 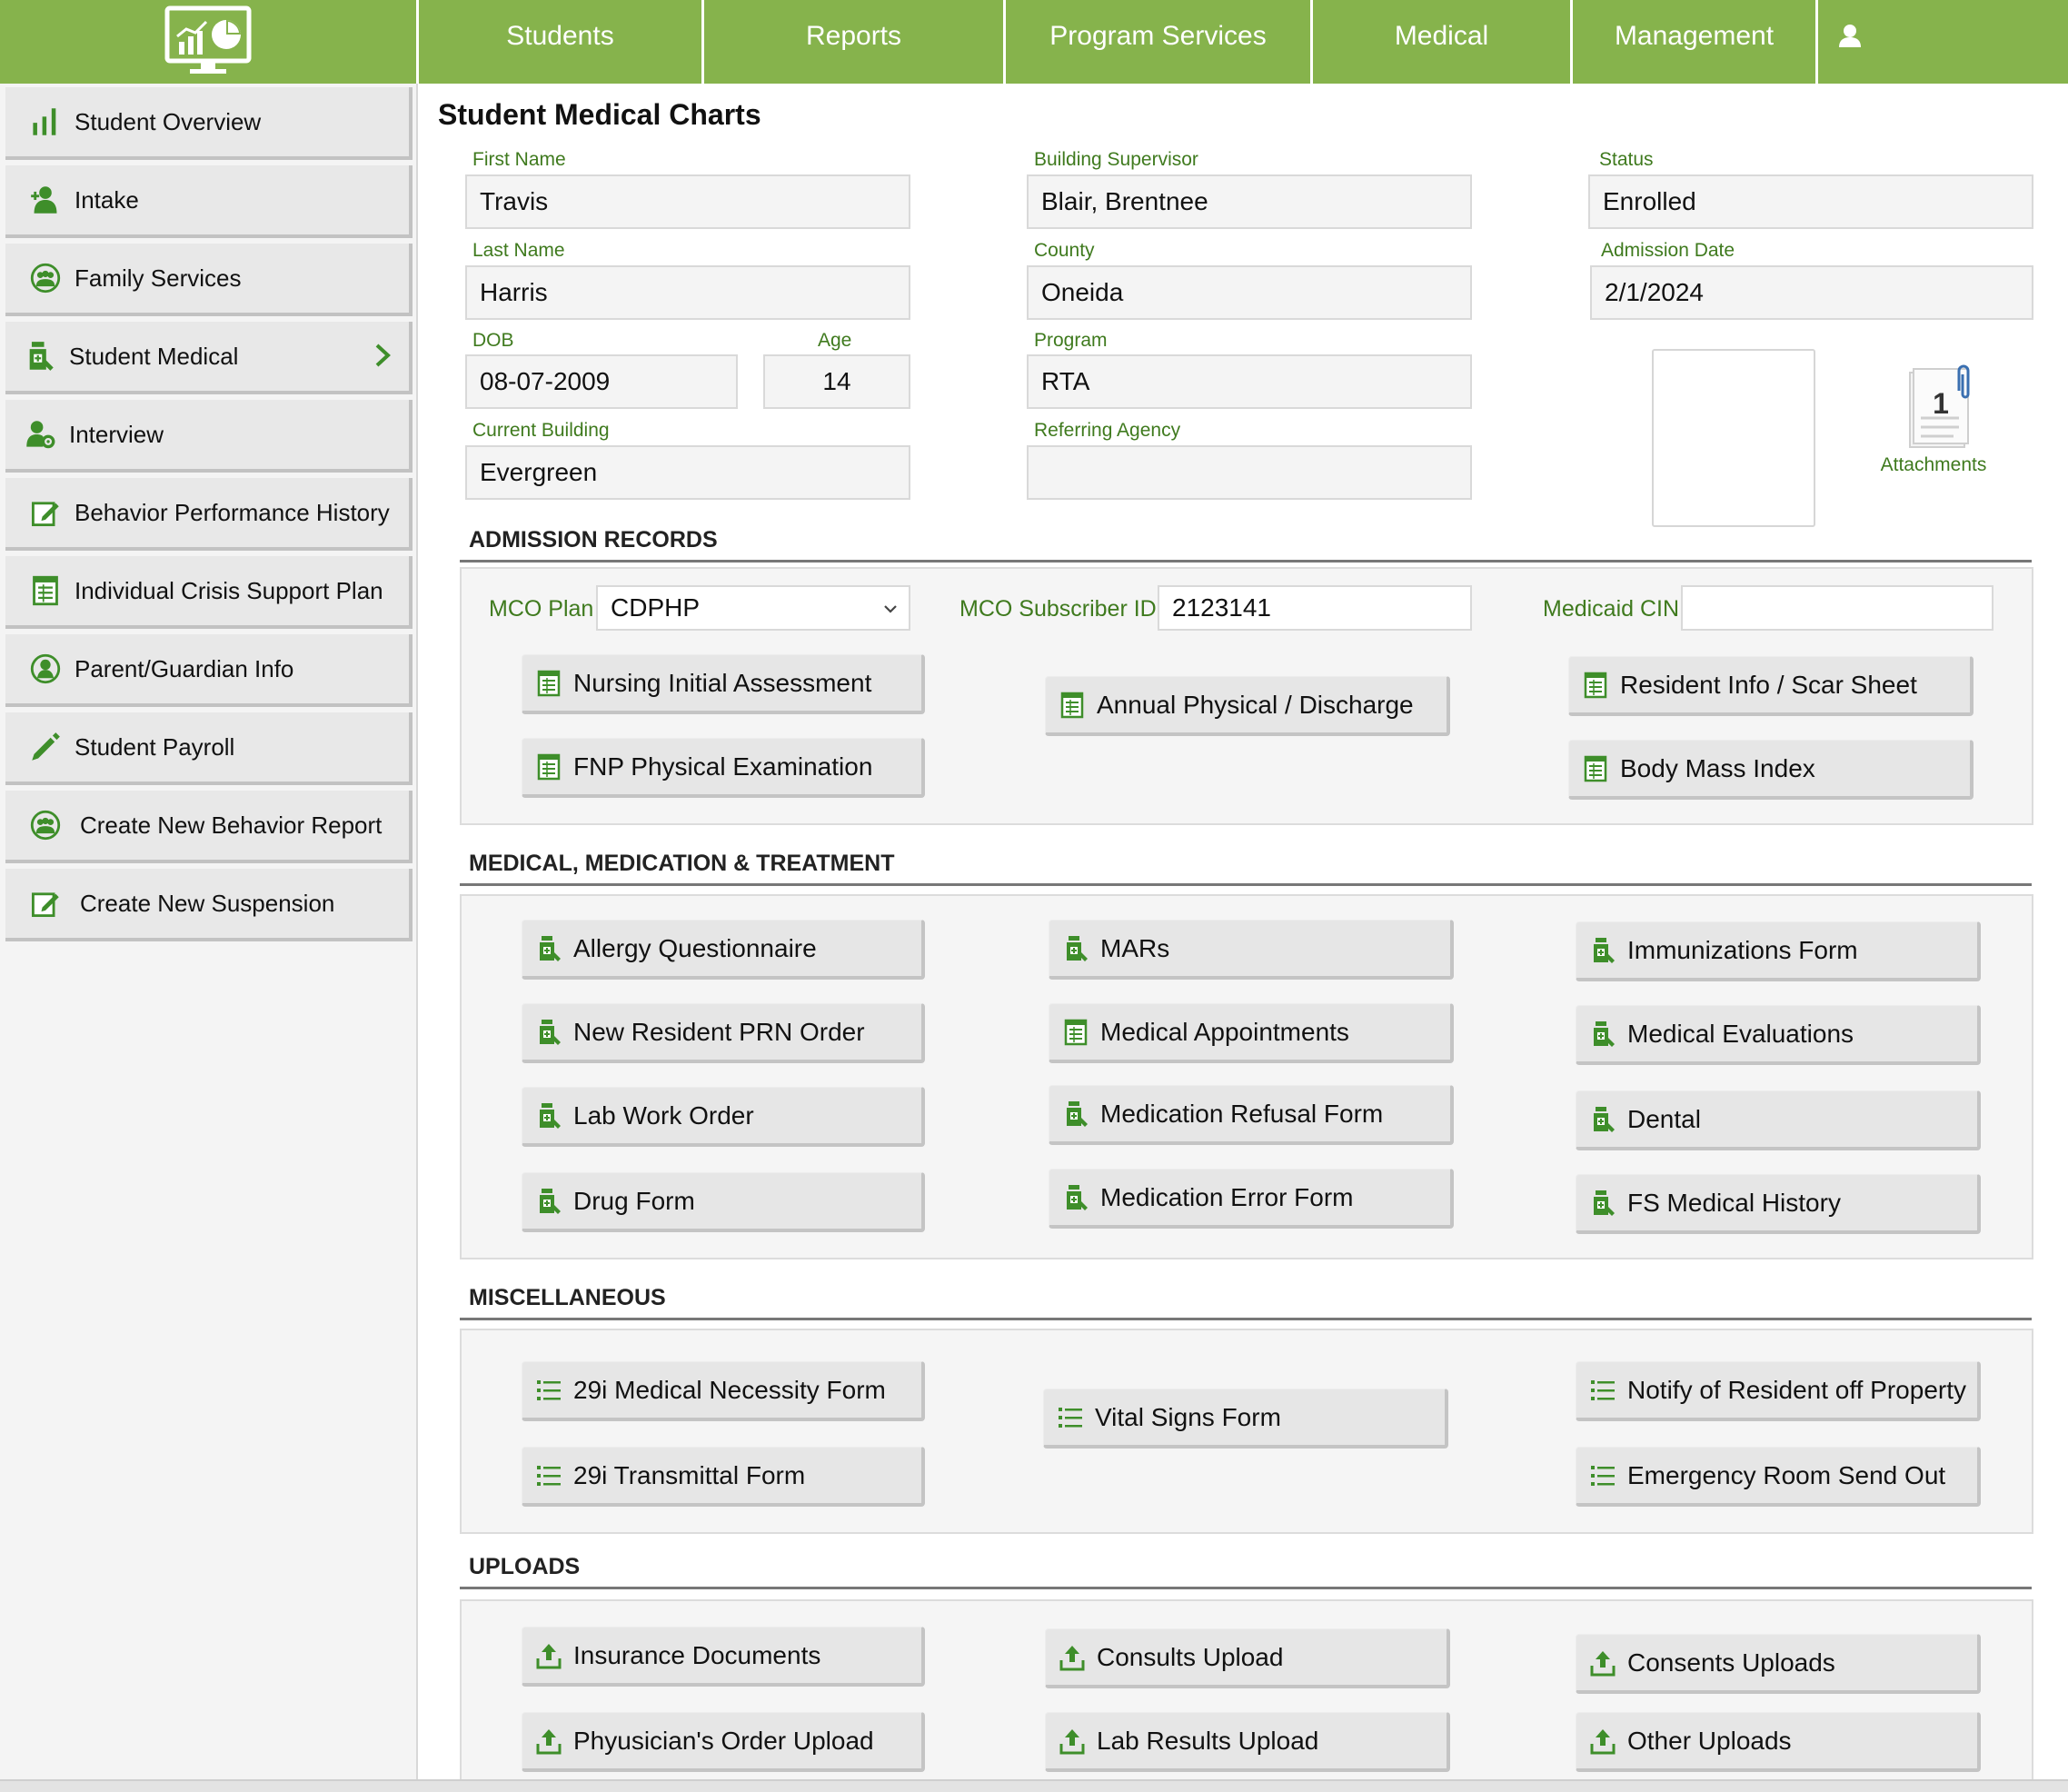 What do you see at coordinates (1247, 1658) in the screenshot?
I see `consults-upload-button: Consults Upload` at bounding box center [1247, 1658].